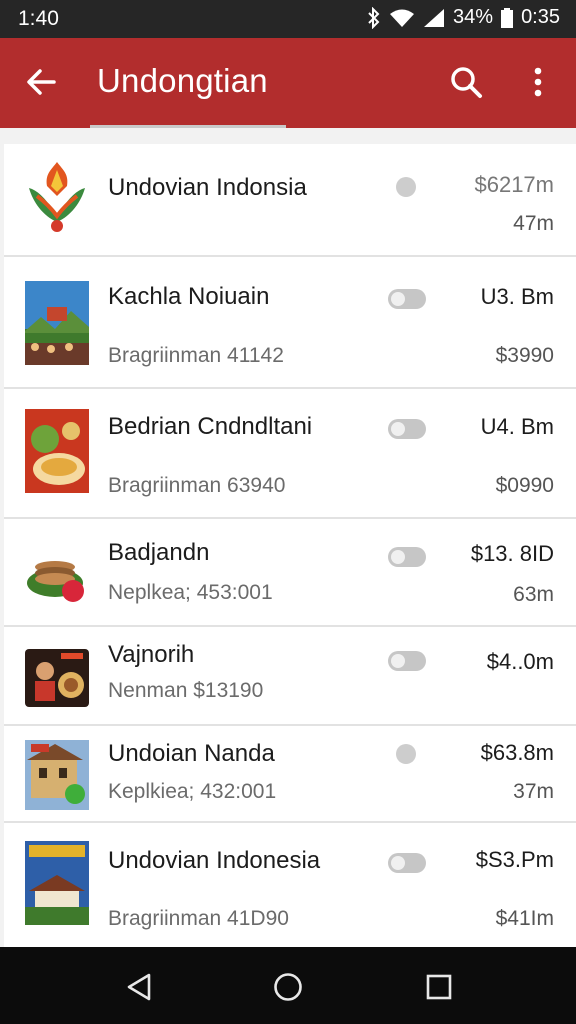  What do you see at coordinates (517, 426) in the screenshot?
I see `item-value: U4. Bm` at bounding box center [517, 426].